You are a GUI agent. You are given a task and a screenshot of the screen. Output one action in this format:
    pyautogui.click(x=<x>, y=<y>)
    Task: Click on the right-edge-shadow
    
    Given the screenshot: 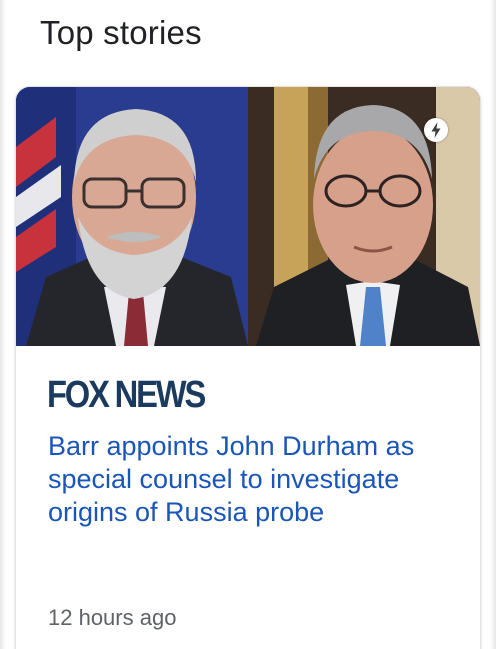 What is the action you would take?
    pyautogui.click(x=493, y=324)
    